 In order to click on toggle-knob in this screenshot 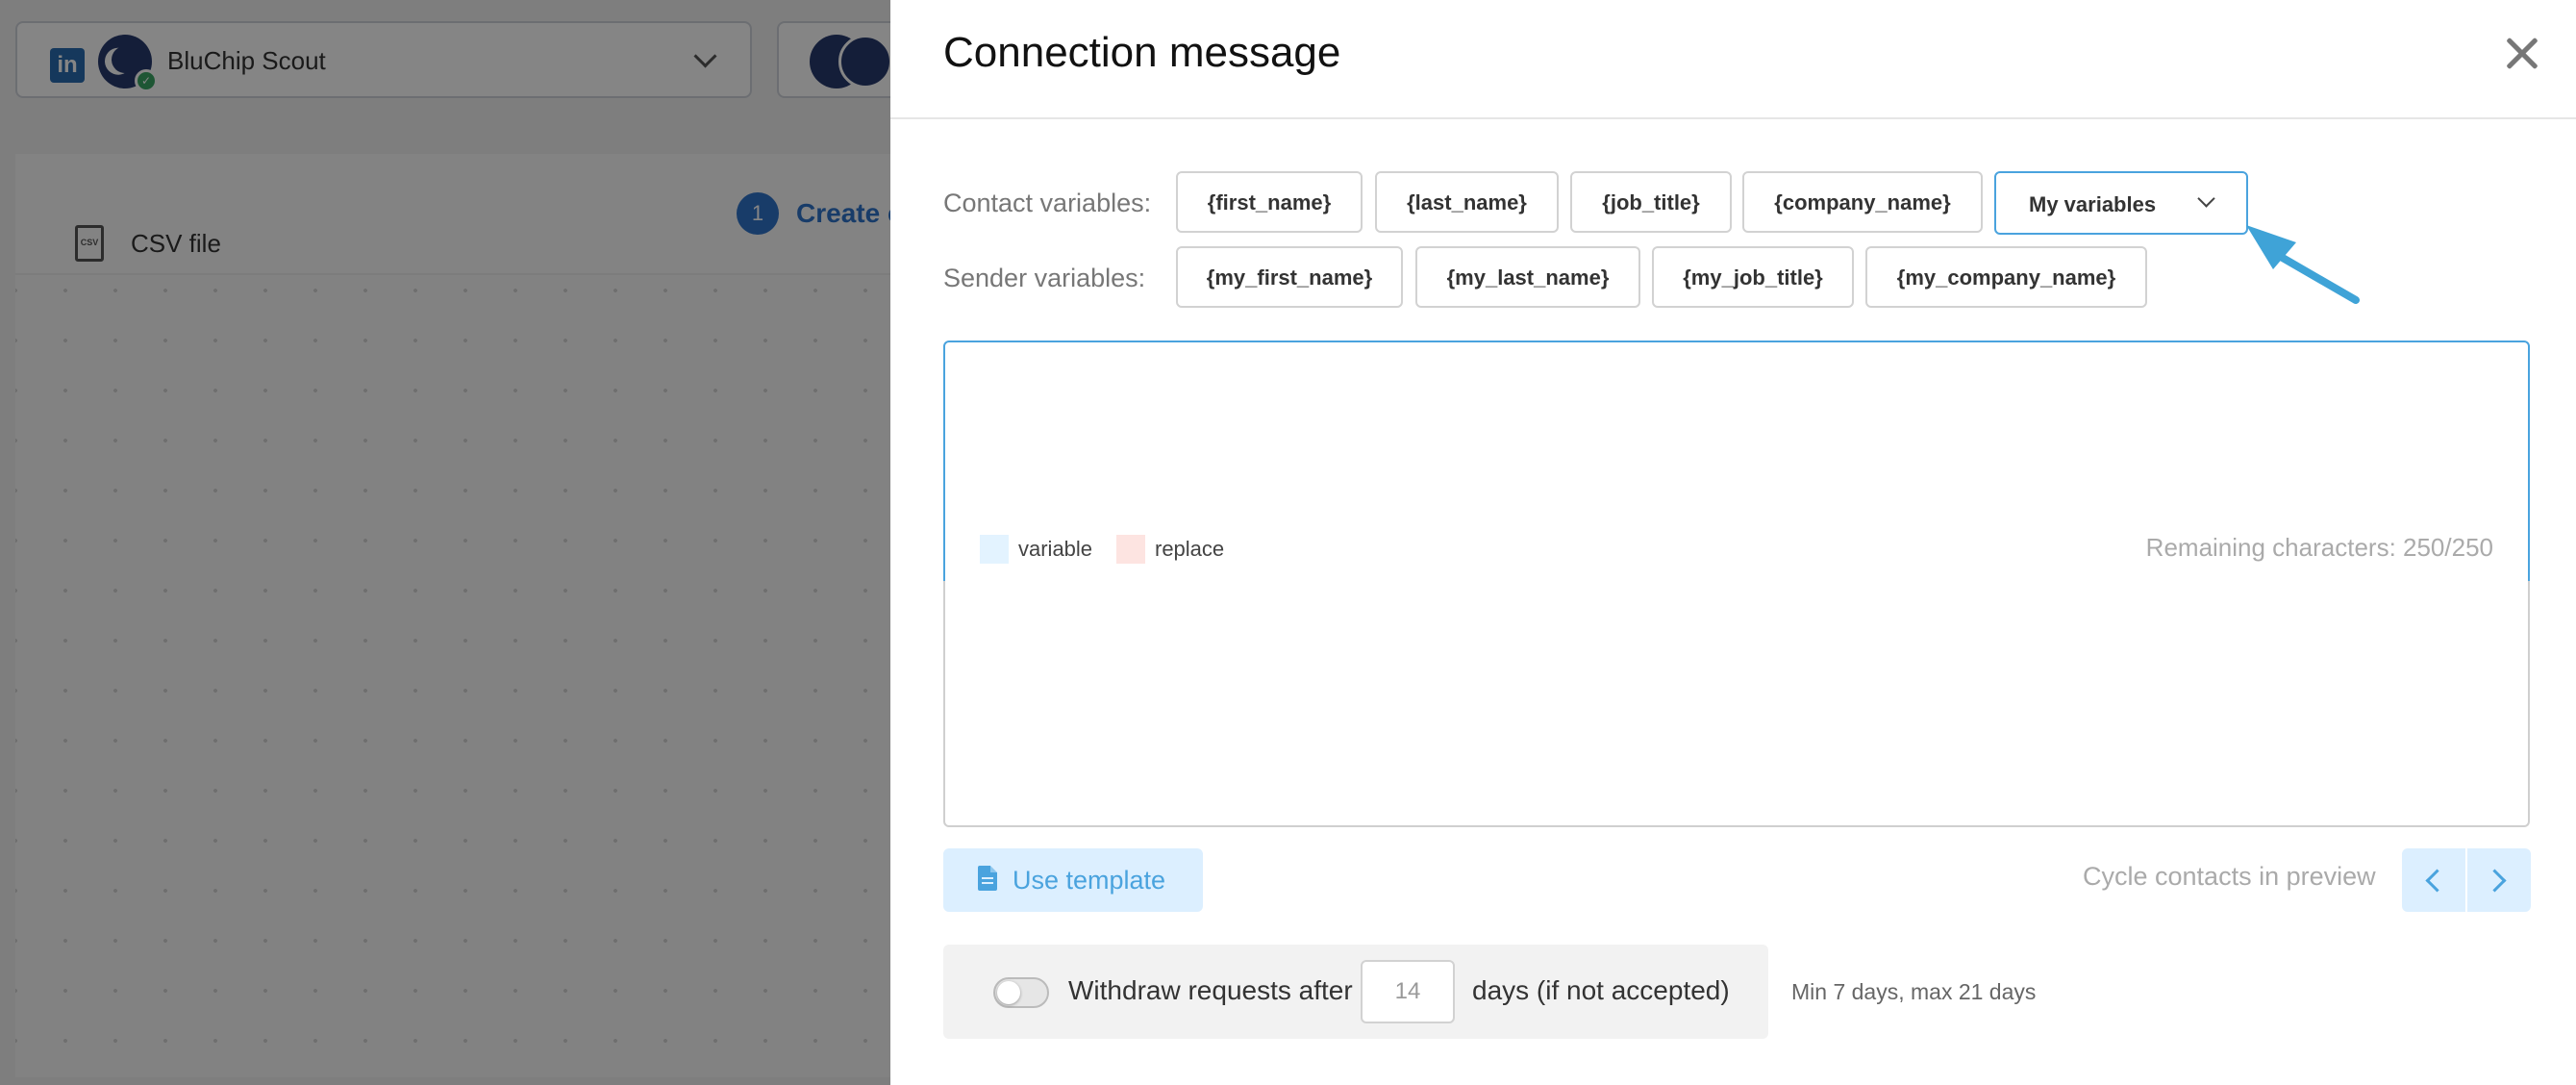, I will do `click(1008, 992)`.